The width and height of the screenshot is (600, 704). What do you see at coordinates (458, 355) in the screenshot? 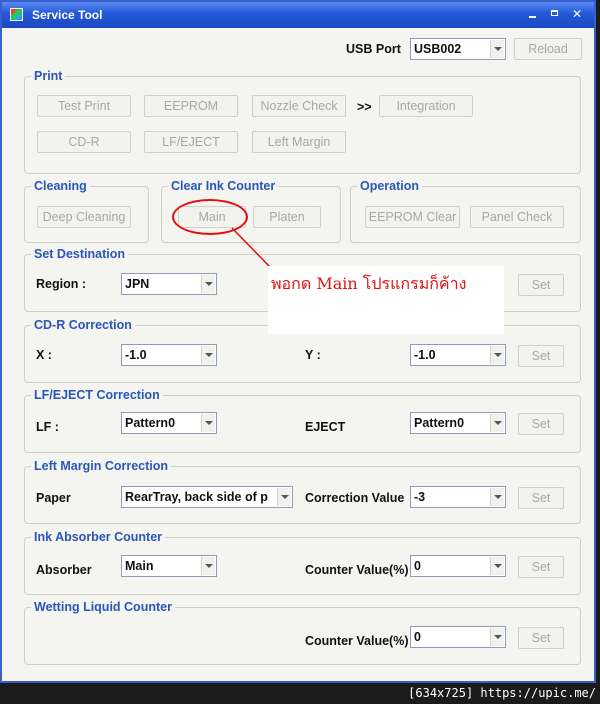
I see `y-select: -1.0` at bounding box center [458, 355].